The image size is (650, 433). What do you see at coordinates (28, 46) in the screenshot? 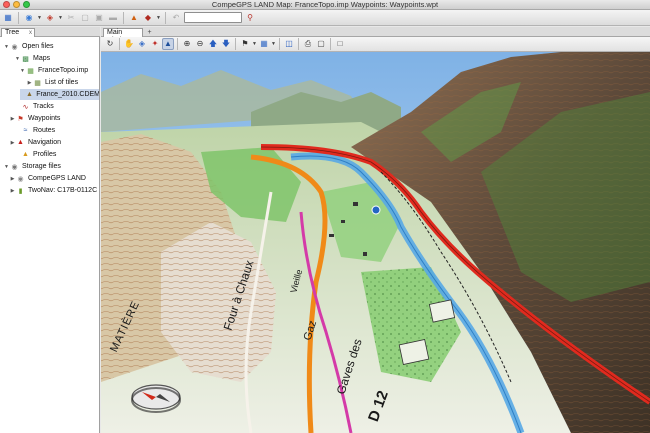
I see `tree-item-open-files: ▼ ◉ Open files` at bounding box center [28, 46].